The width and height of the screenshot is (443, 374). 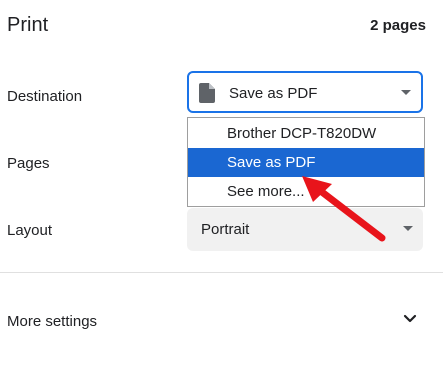 I want to click on chevron-down-icon, so click(x=410, y=319).